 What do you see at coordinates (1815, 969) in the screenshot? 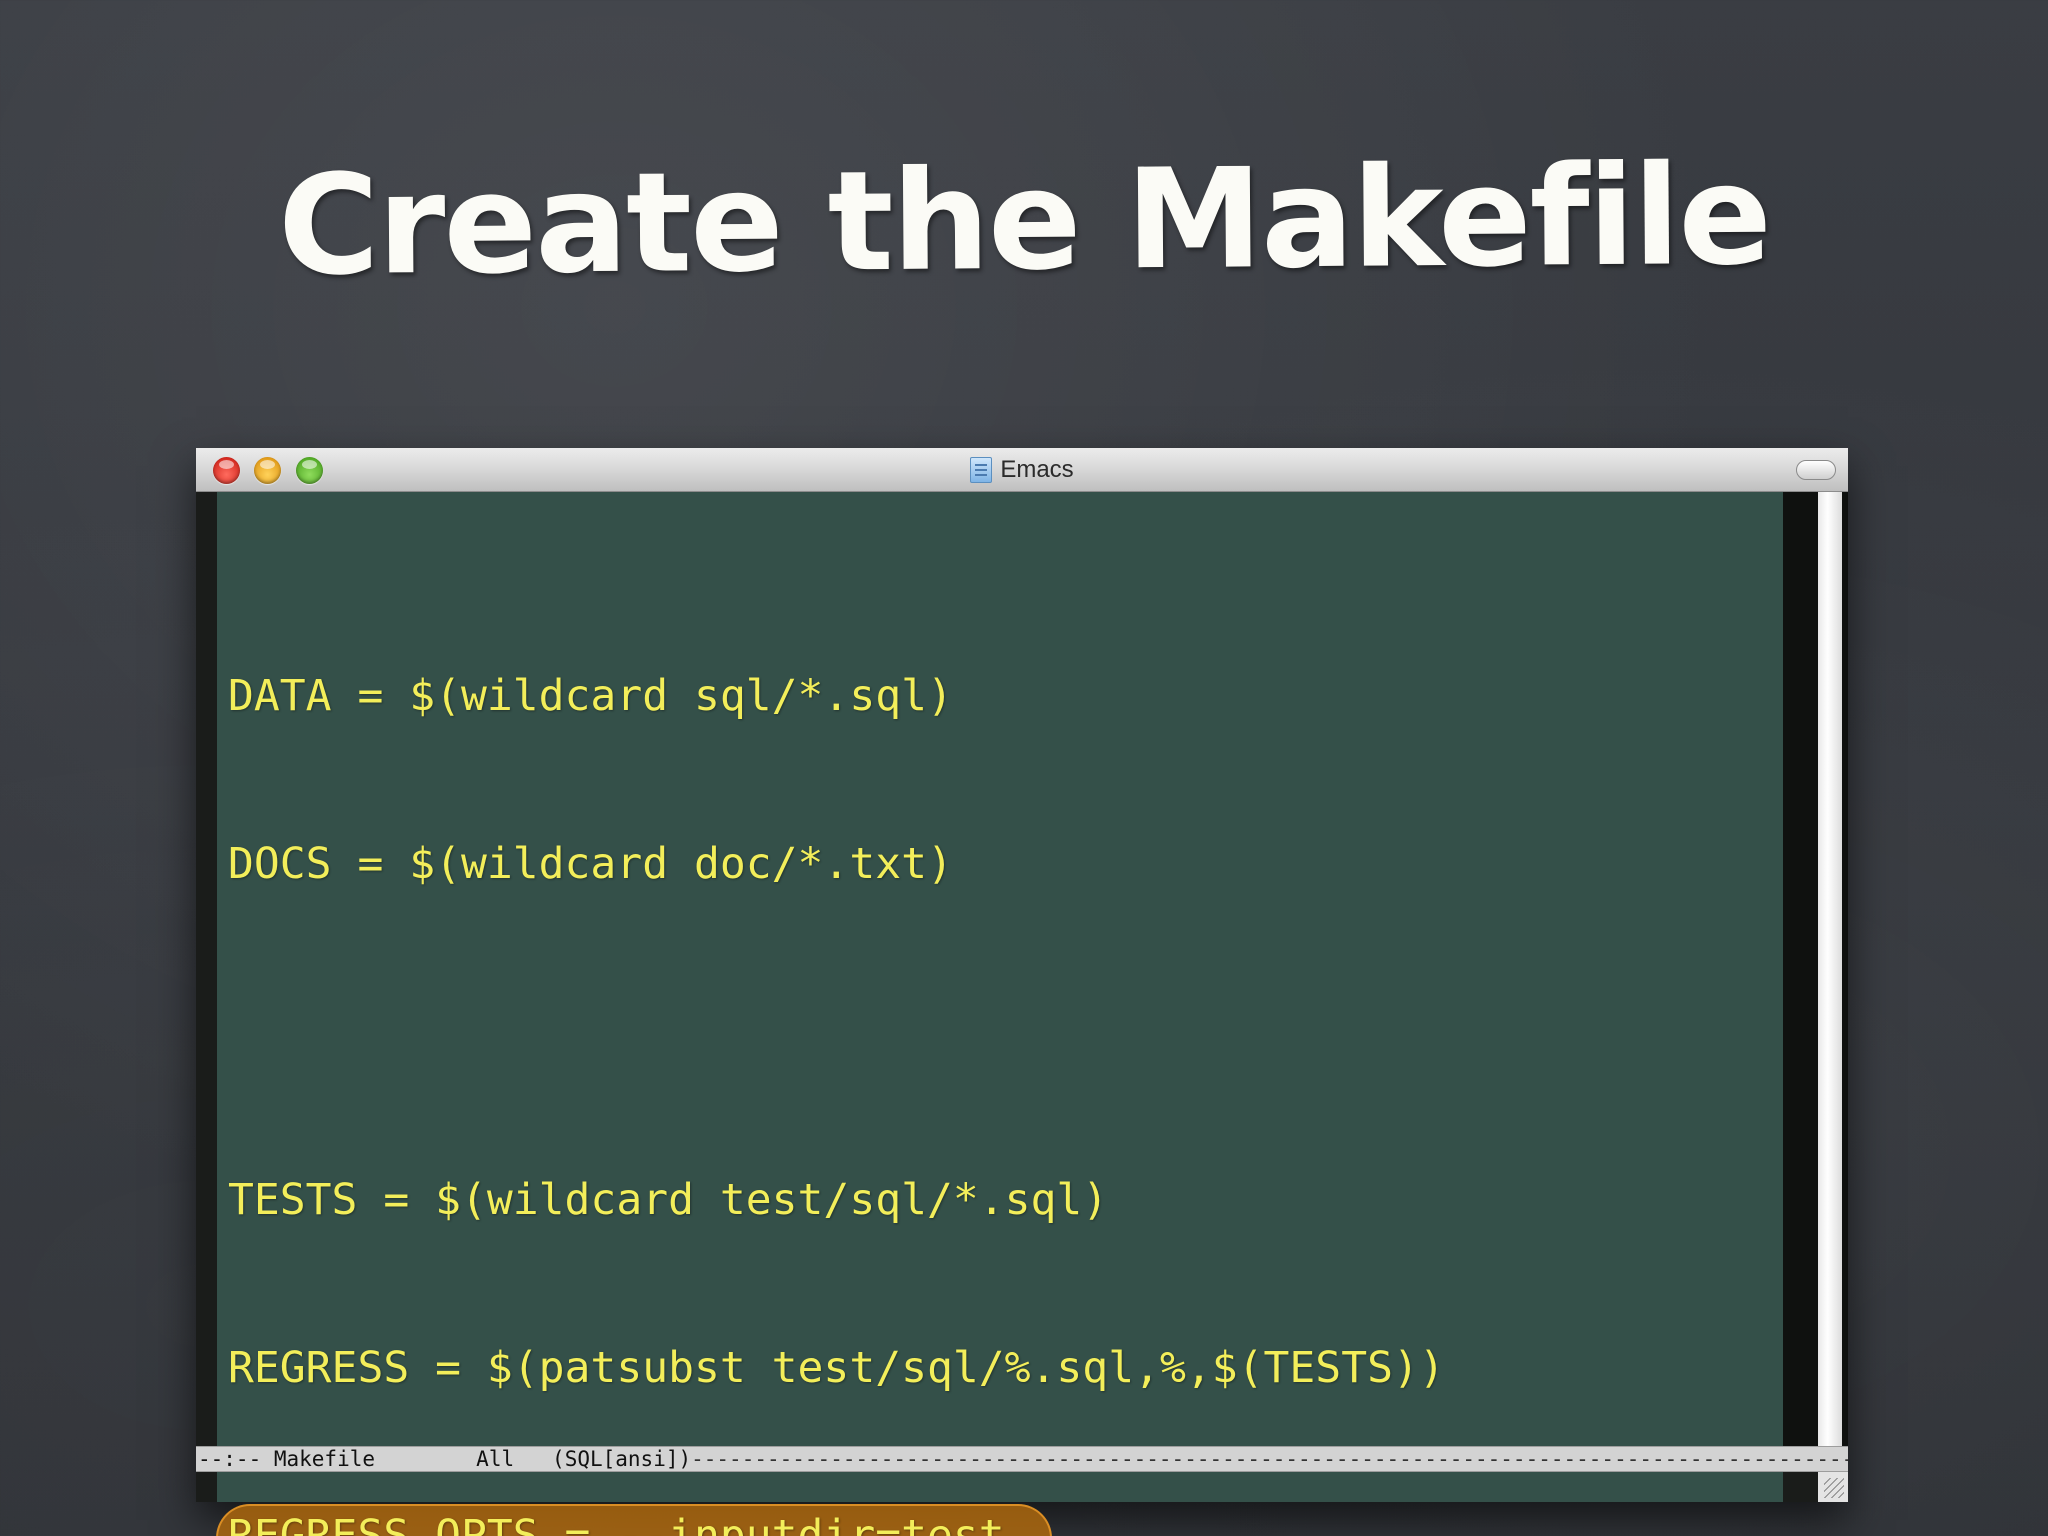
I see `scrollbar-track` at bounding box center [1815, 969].